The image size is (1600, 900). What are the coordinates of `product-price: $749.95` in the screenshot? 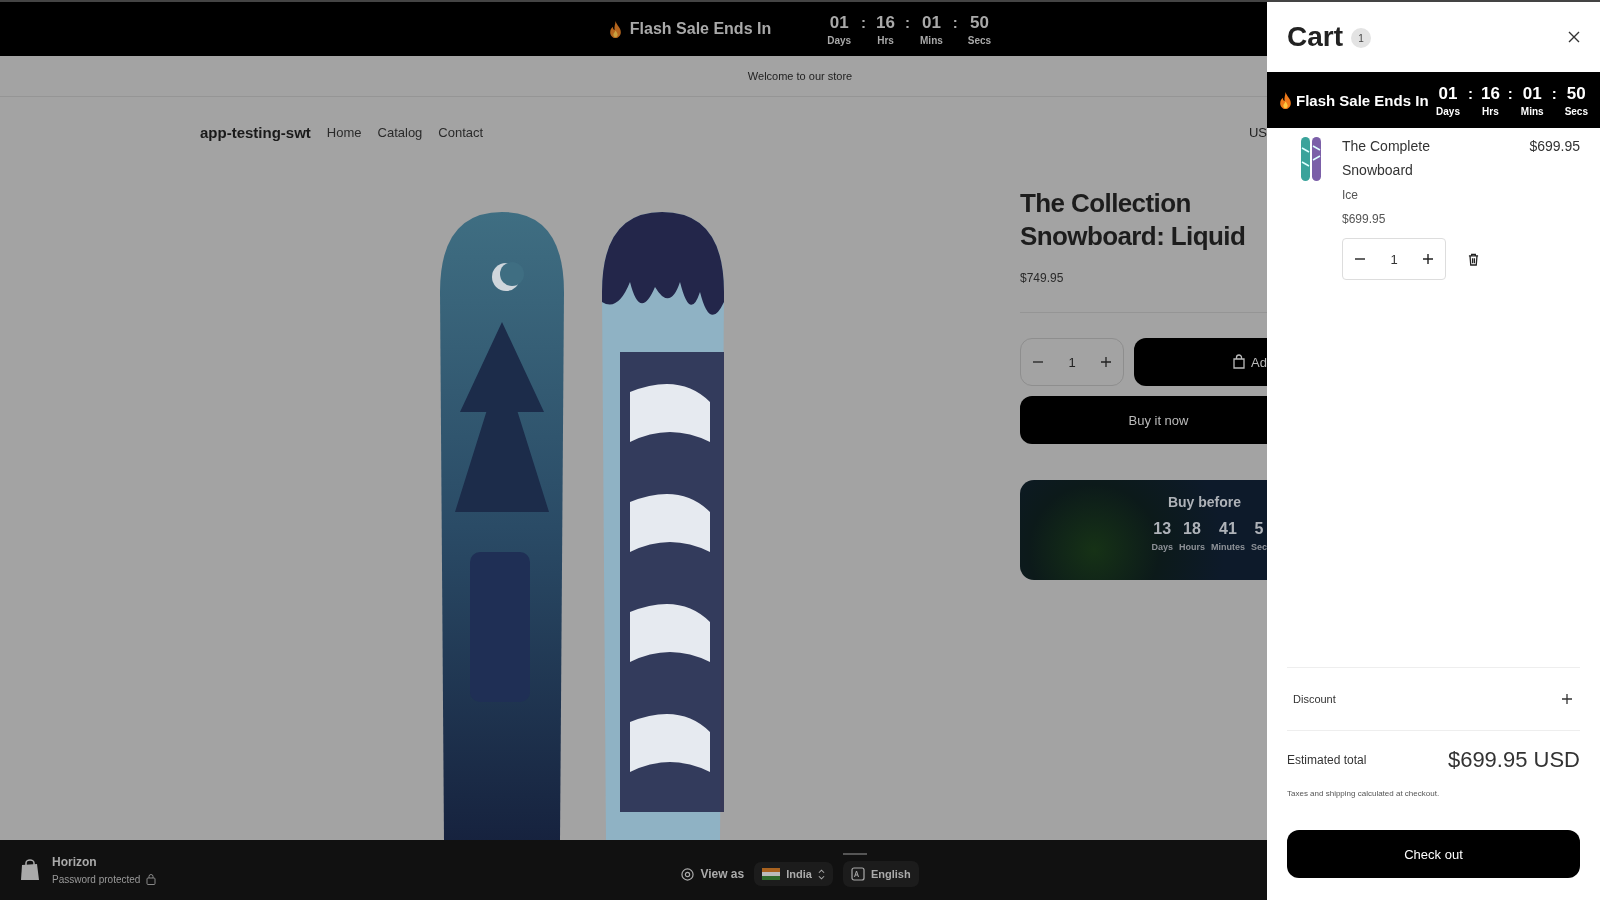 It's located at (1042, 278).